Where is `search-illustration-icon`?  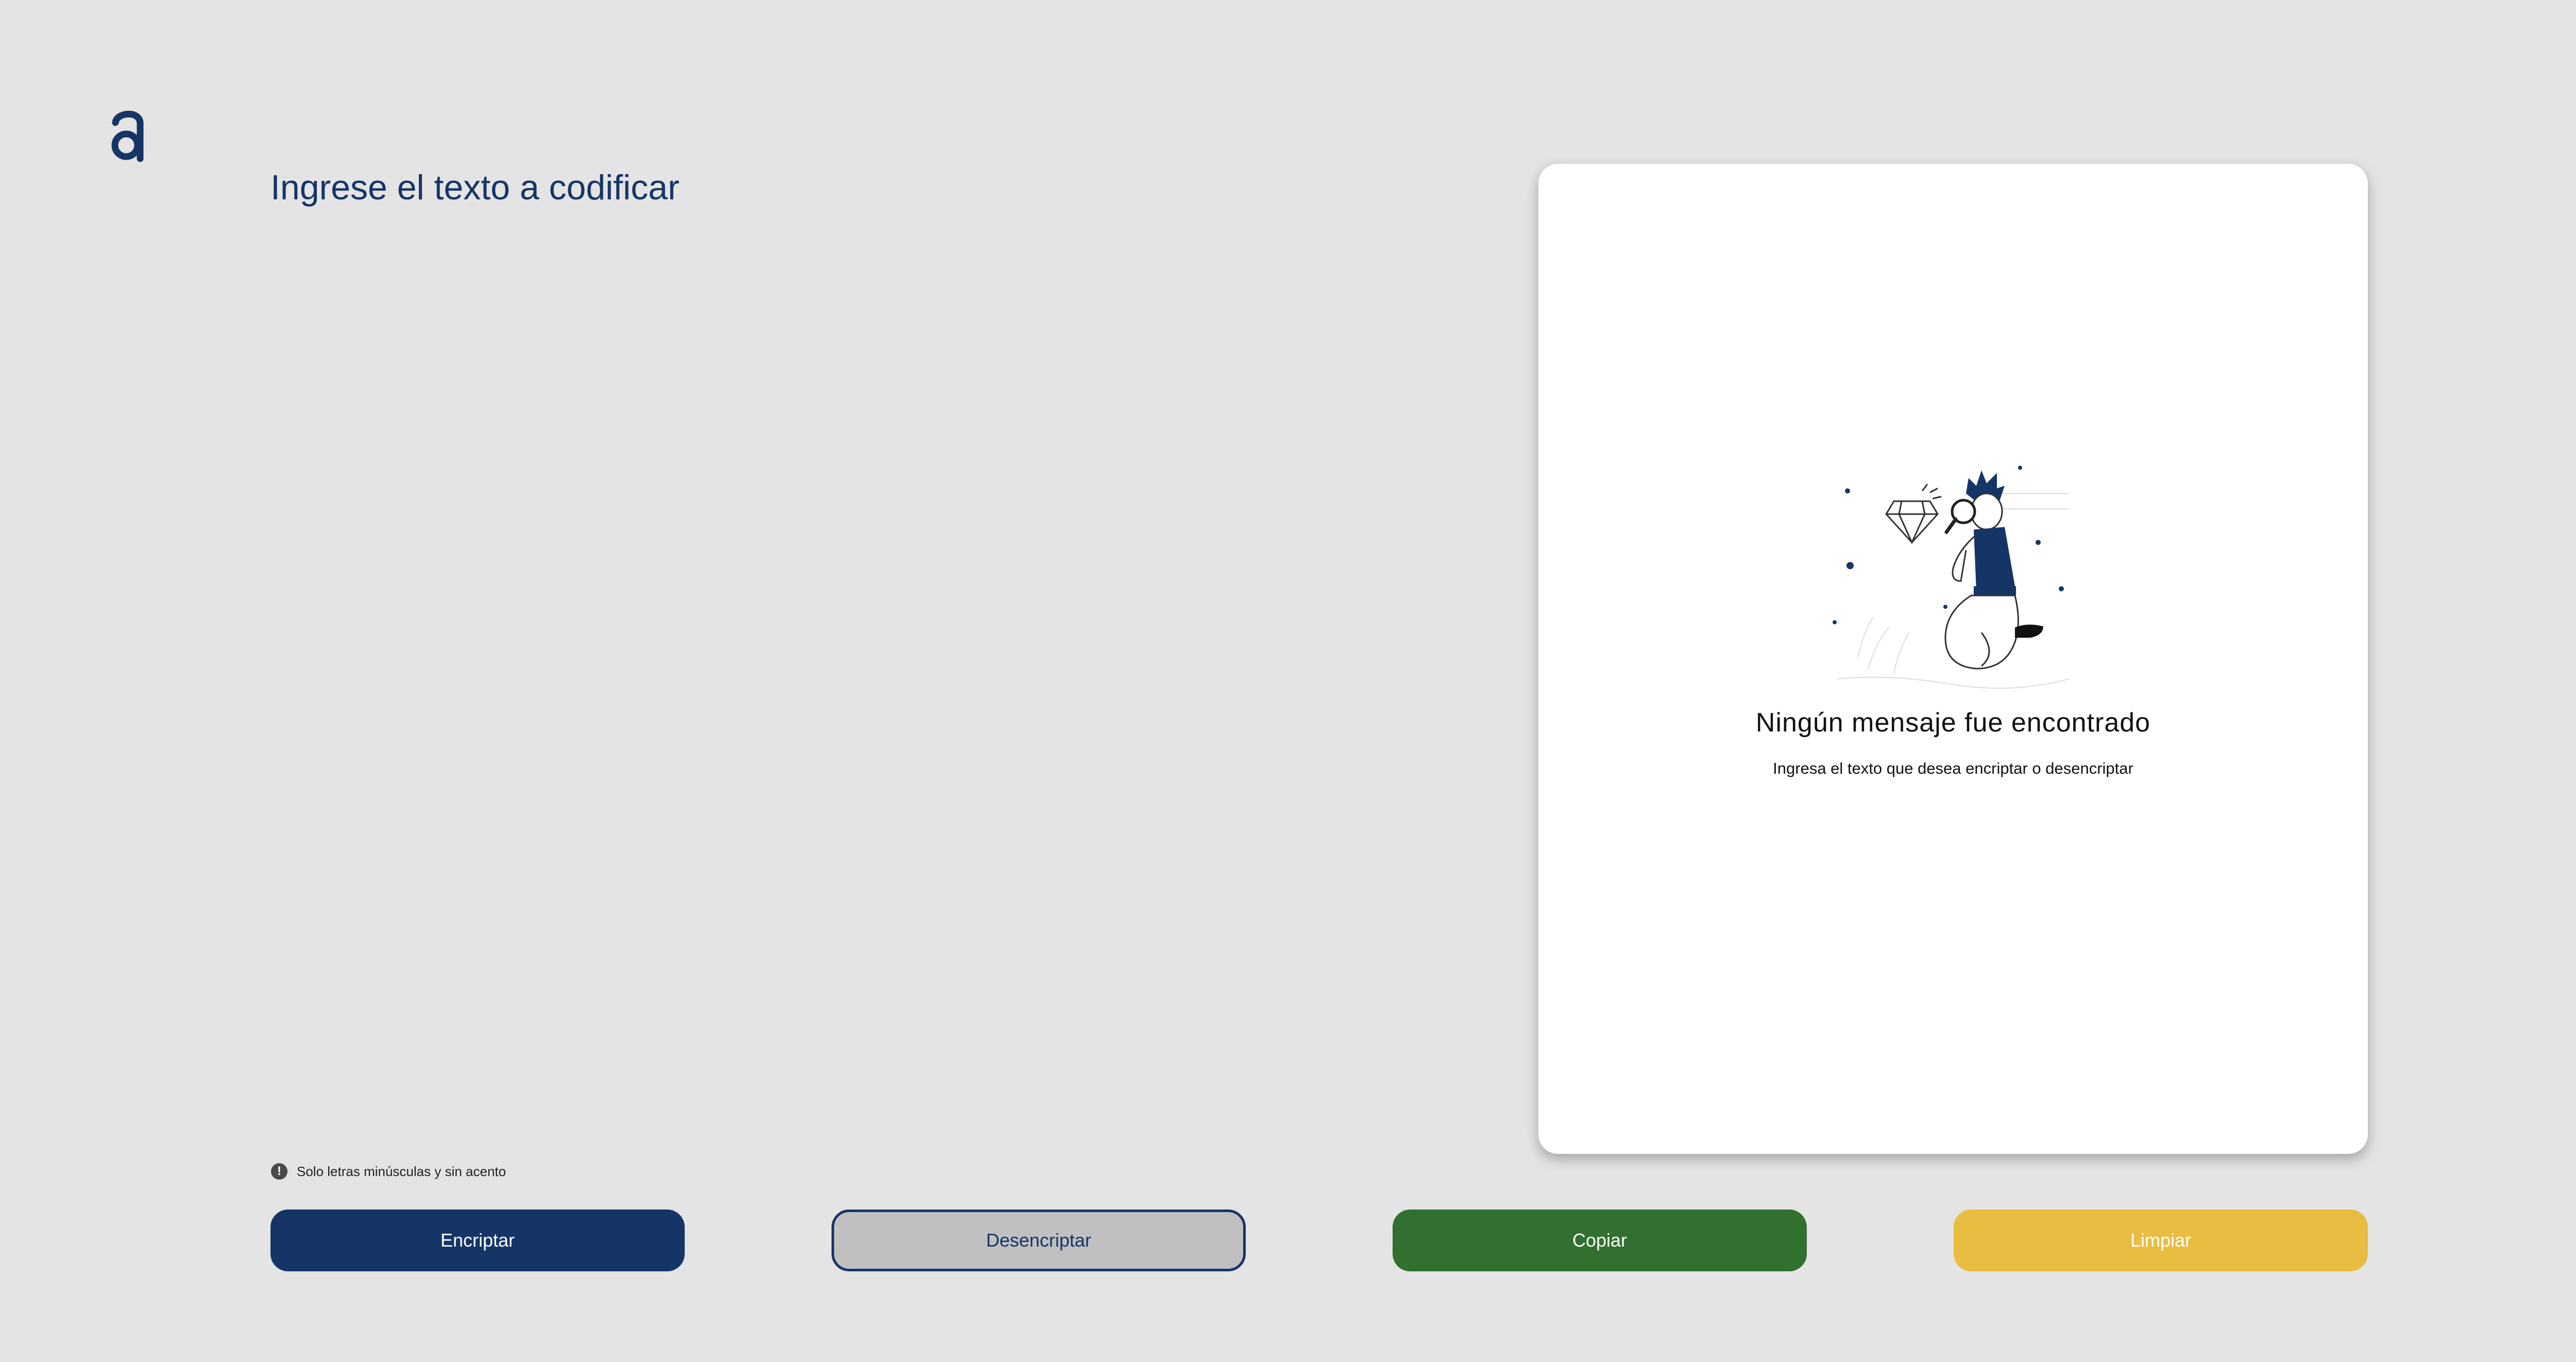
search-illustration-icon is located at coordinates (1951, 577).